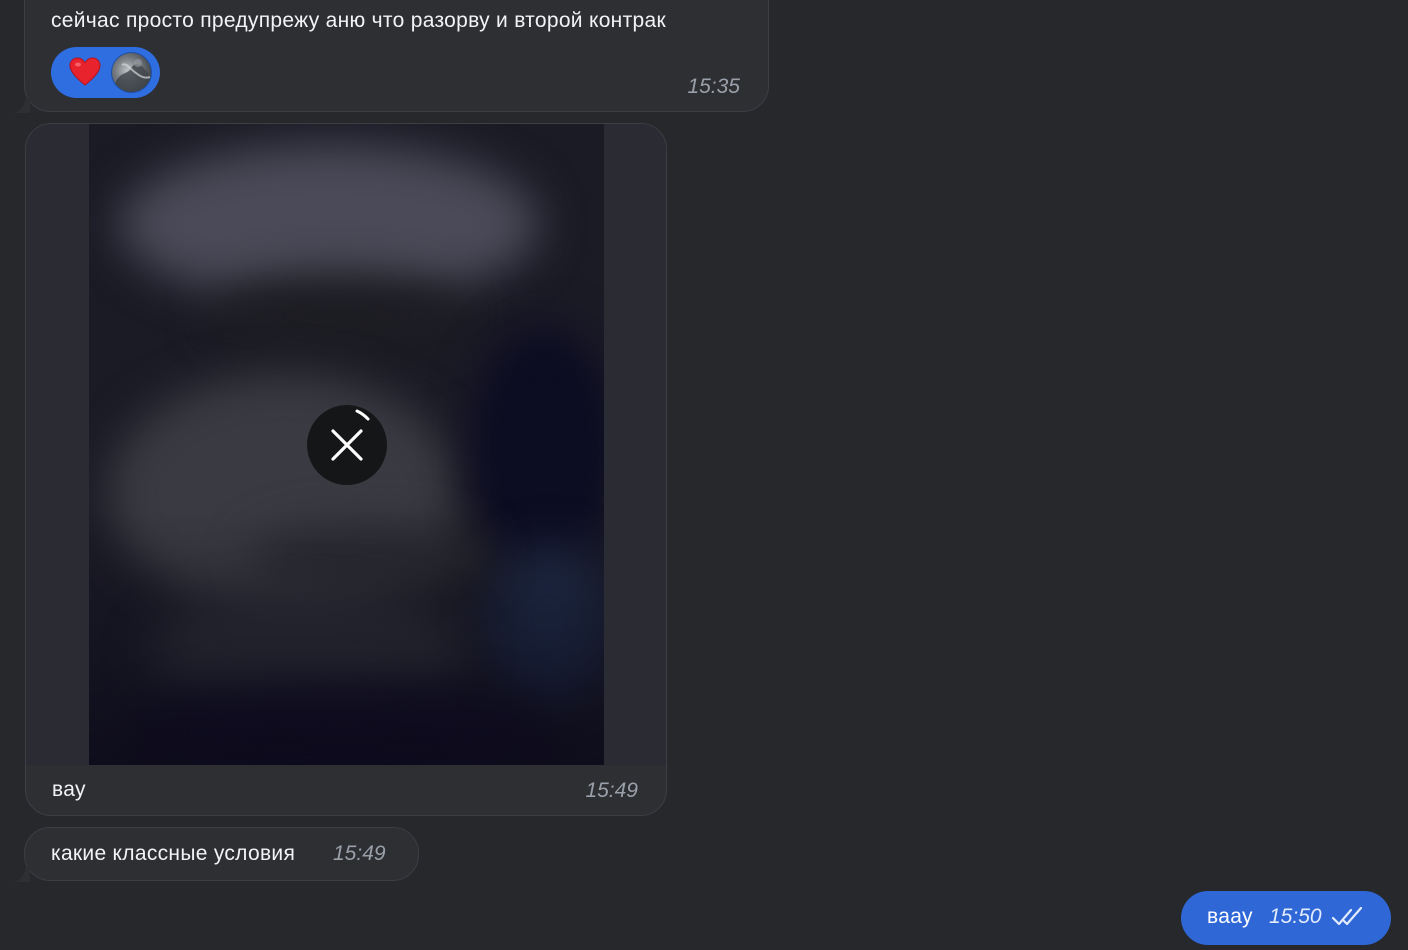 This screenshot has width=1408, height=950. Describe the element at coordinates (85, 71) in the screenshot. I see `heart-icon` at that location.